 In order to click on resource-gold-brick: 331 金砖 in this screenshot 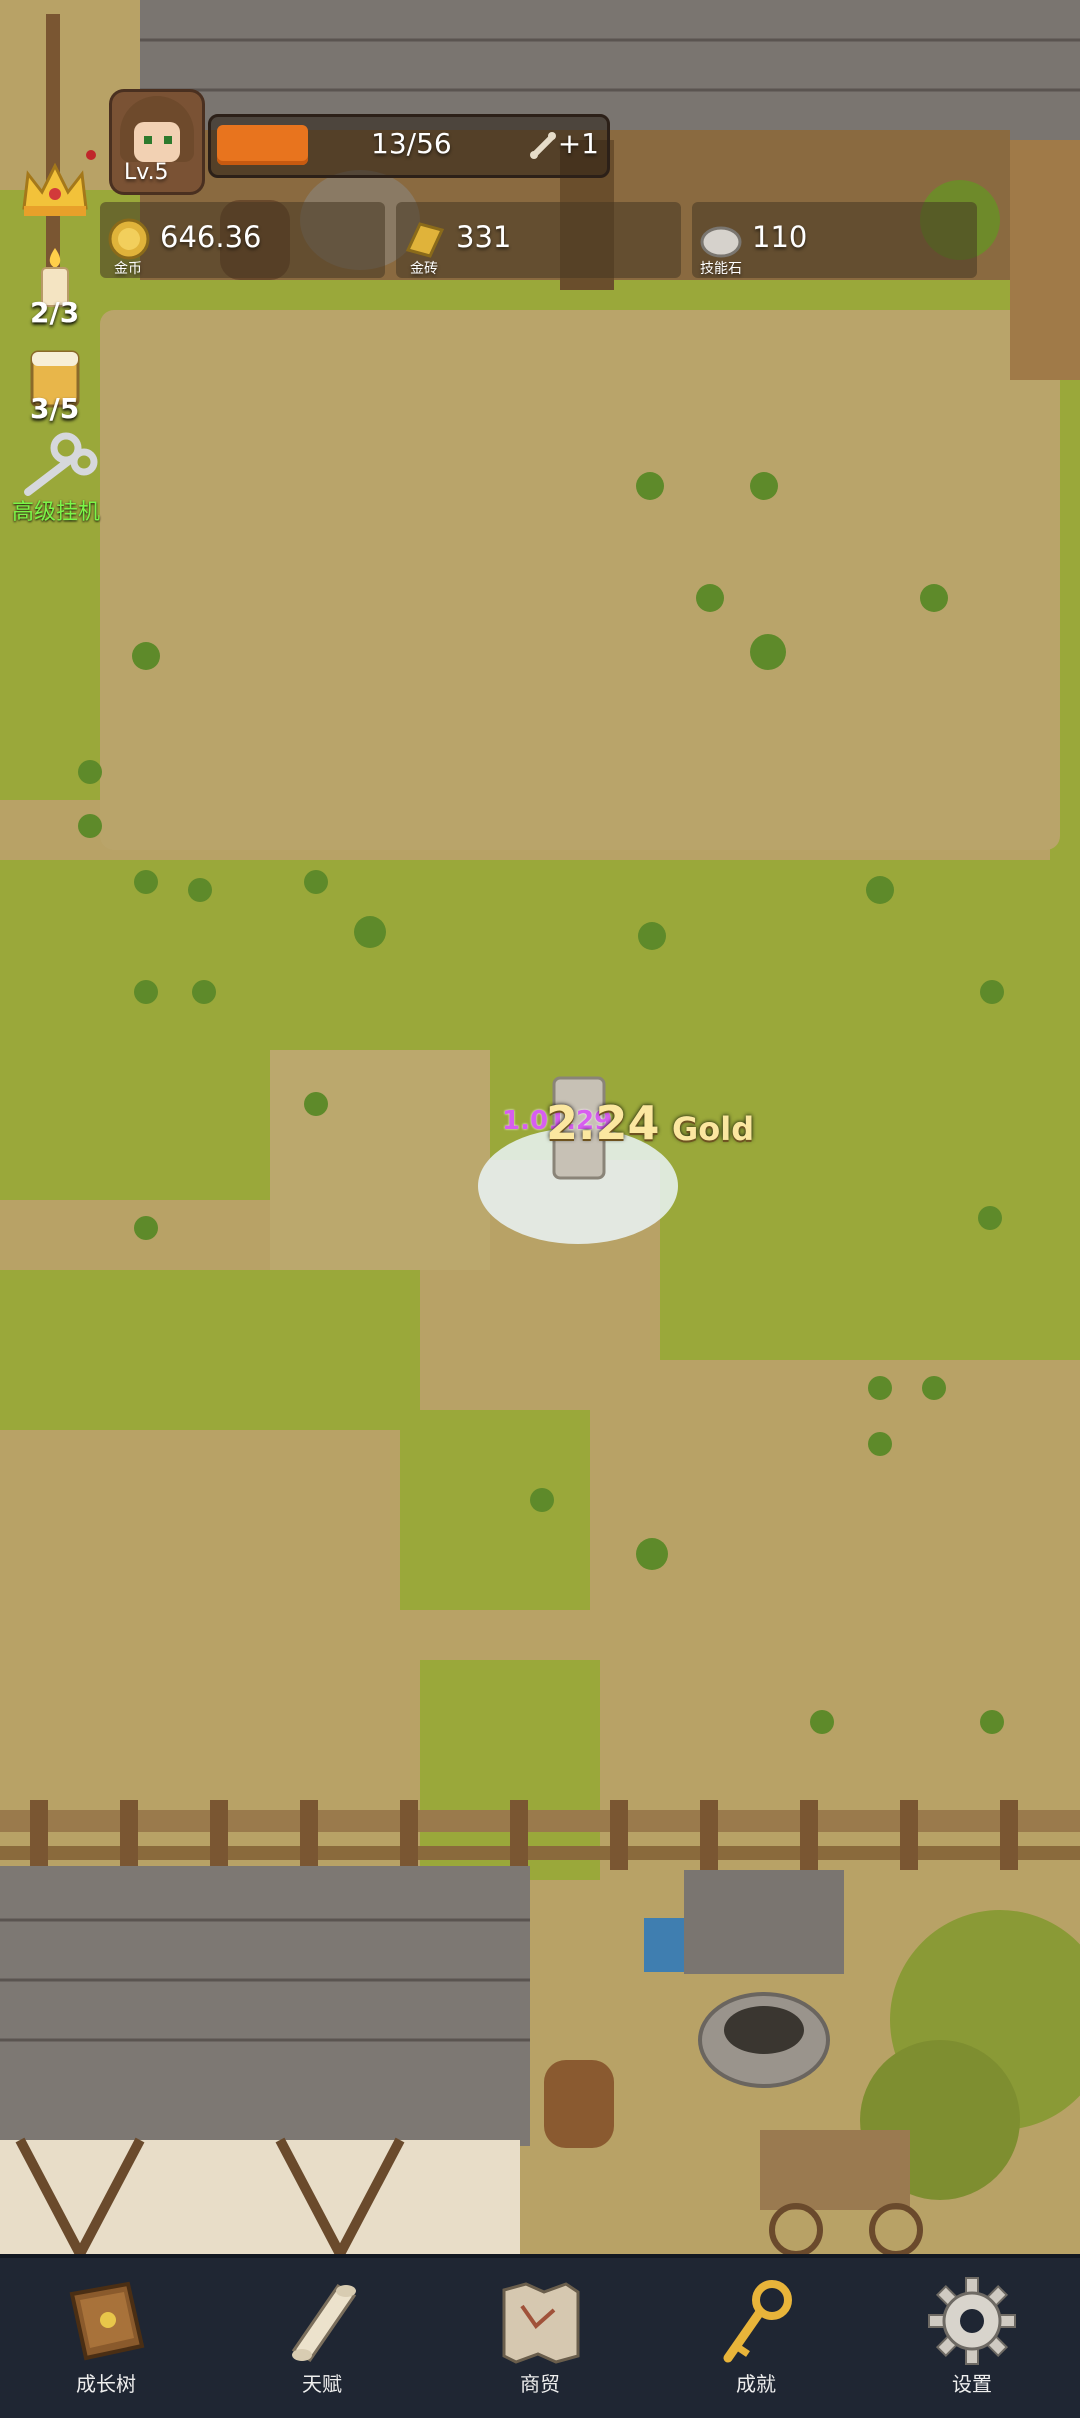, I will do `click(538, 240)`.